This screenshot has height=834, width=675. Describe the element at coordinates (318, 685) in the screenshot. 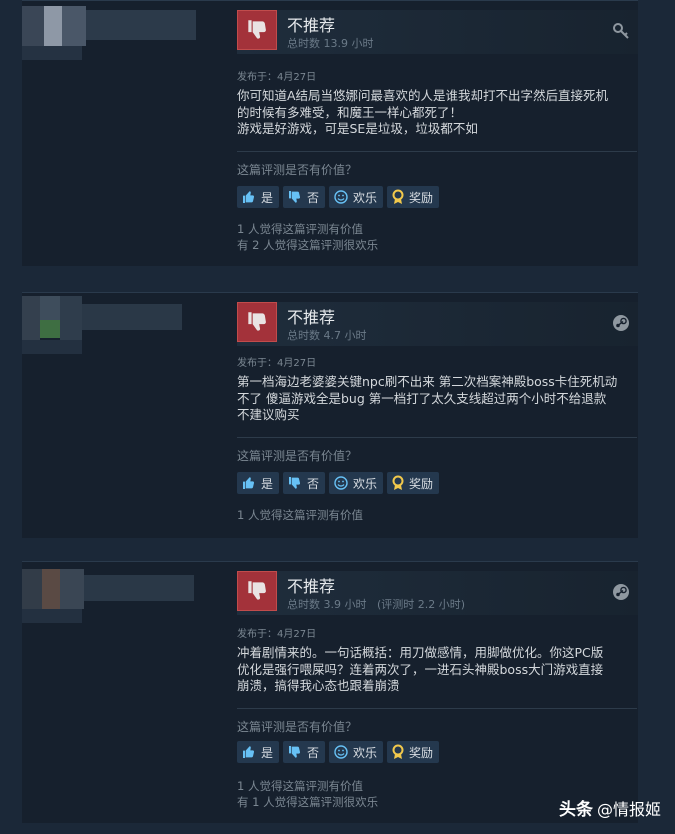

I see `review-line: 崩溃，搞得我心态也跟着崩溃` at that location.